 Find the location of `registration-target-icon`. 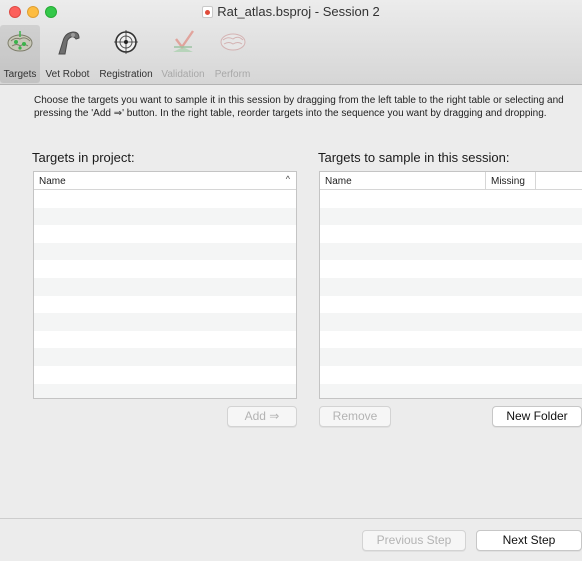

registration-target-icon is located at coordinates (126, 42).